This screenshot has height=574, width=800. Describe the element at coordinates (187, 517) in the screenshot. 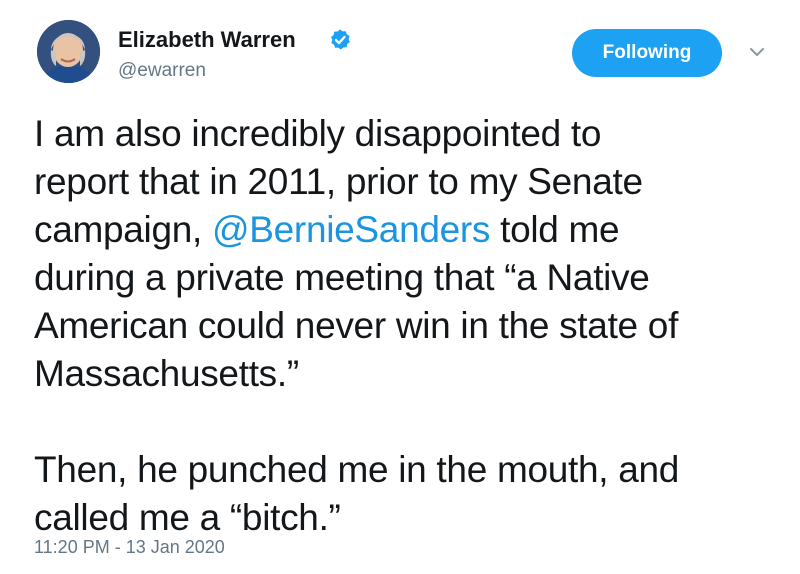

I see `tweet-line: called me a “bitch.”` at that location.